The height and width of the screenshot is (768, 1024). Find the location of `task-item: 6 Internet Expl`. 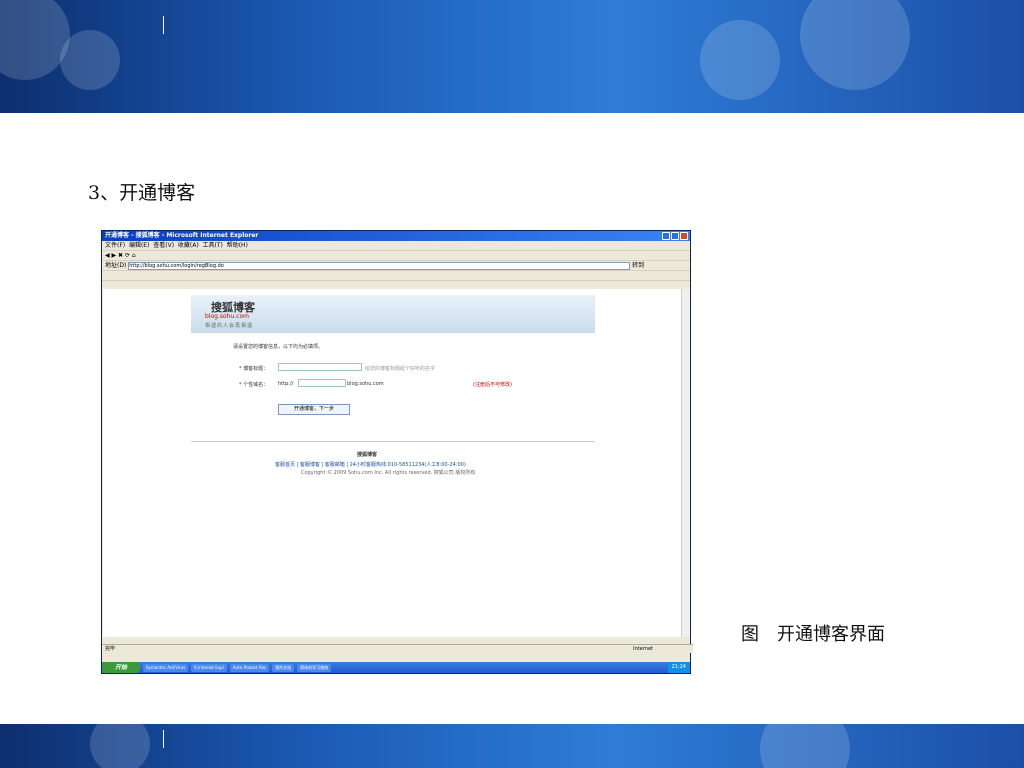

task-item: 6 Internet Expl is located at coordinates (209, 667).